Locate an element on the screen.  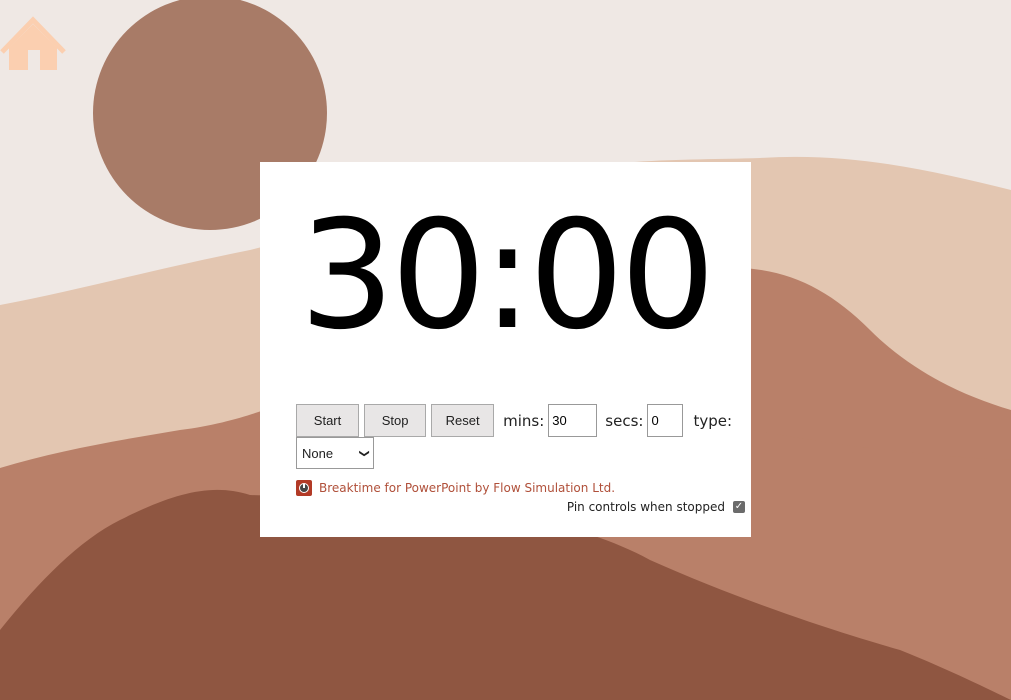
mins-label: mins: is located at coordinates (524, 420).